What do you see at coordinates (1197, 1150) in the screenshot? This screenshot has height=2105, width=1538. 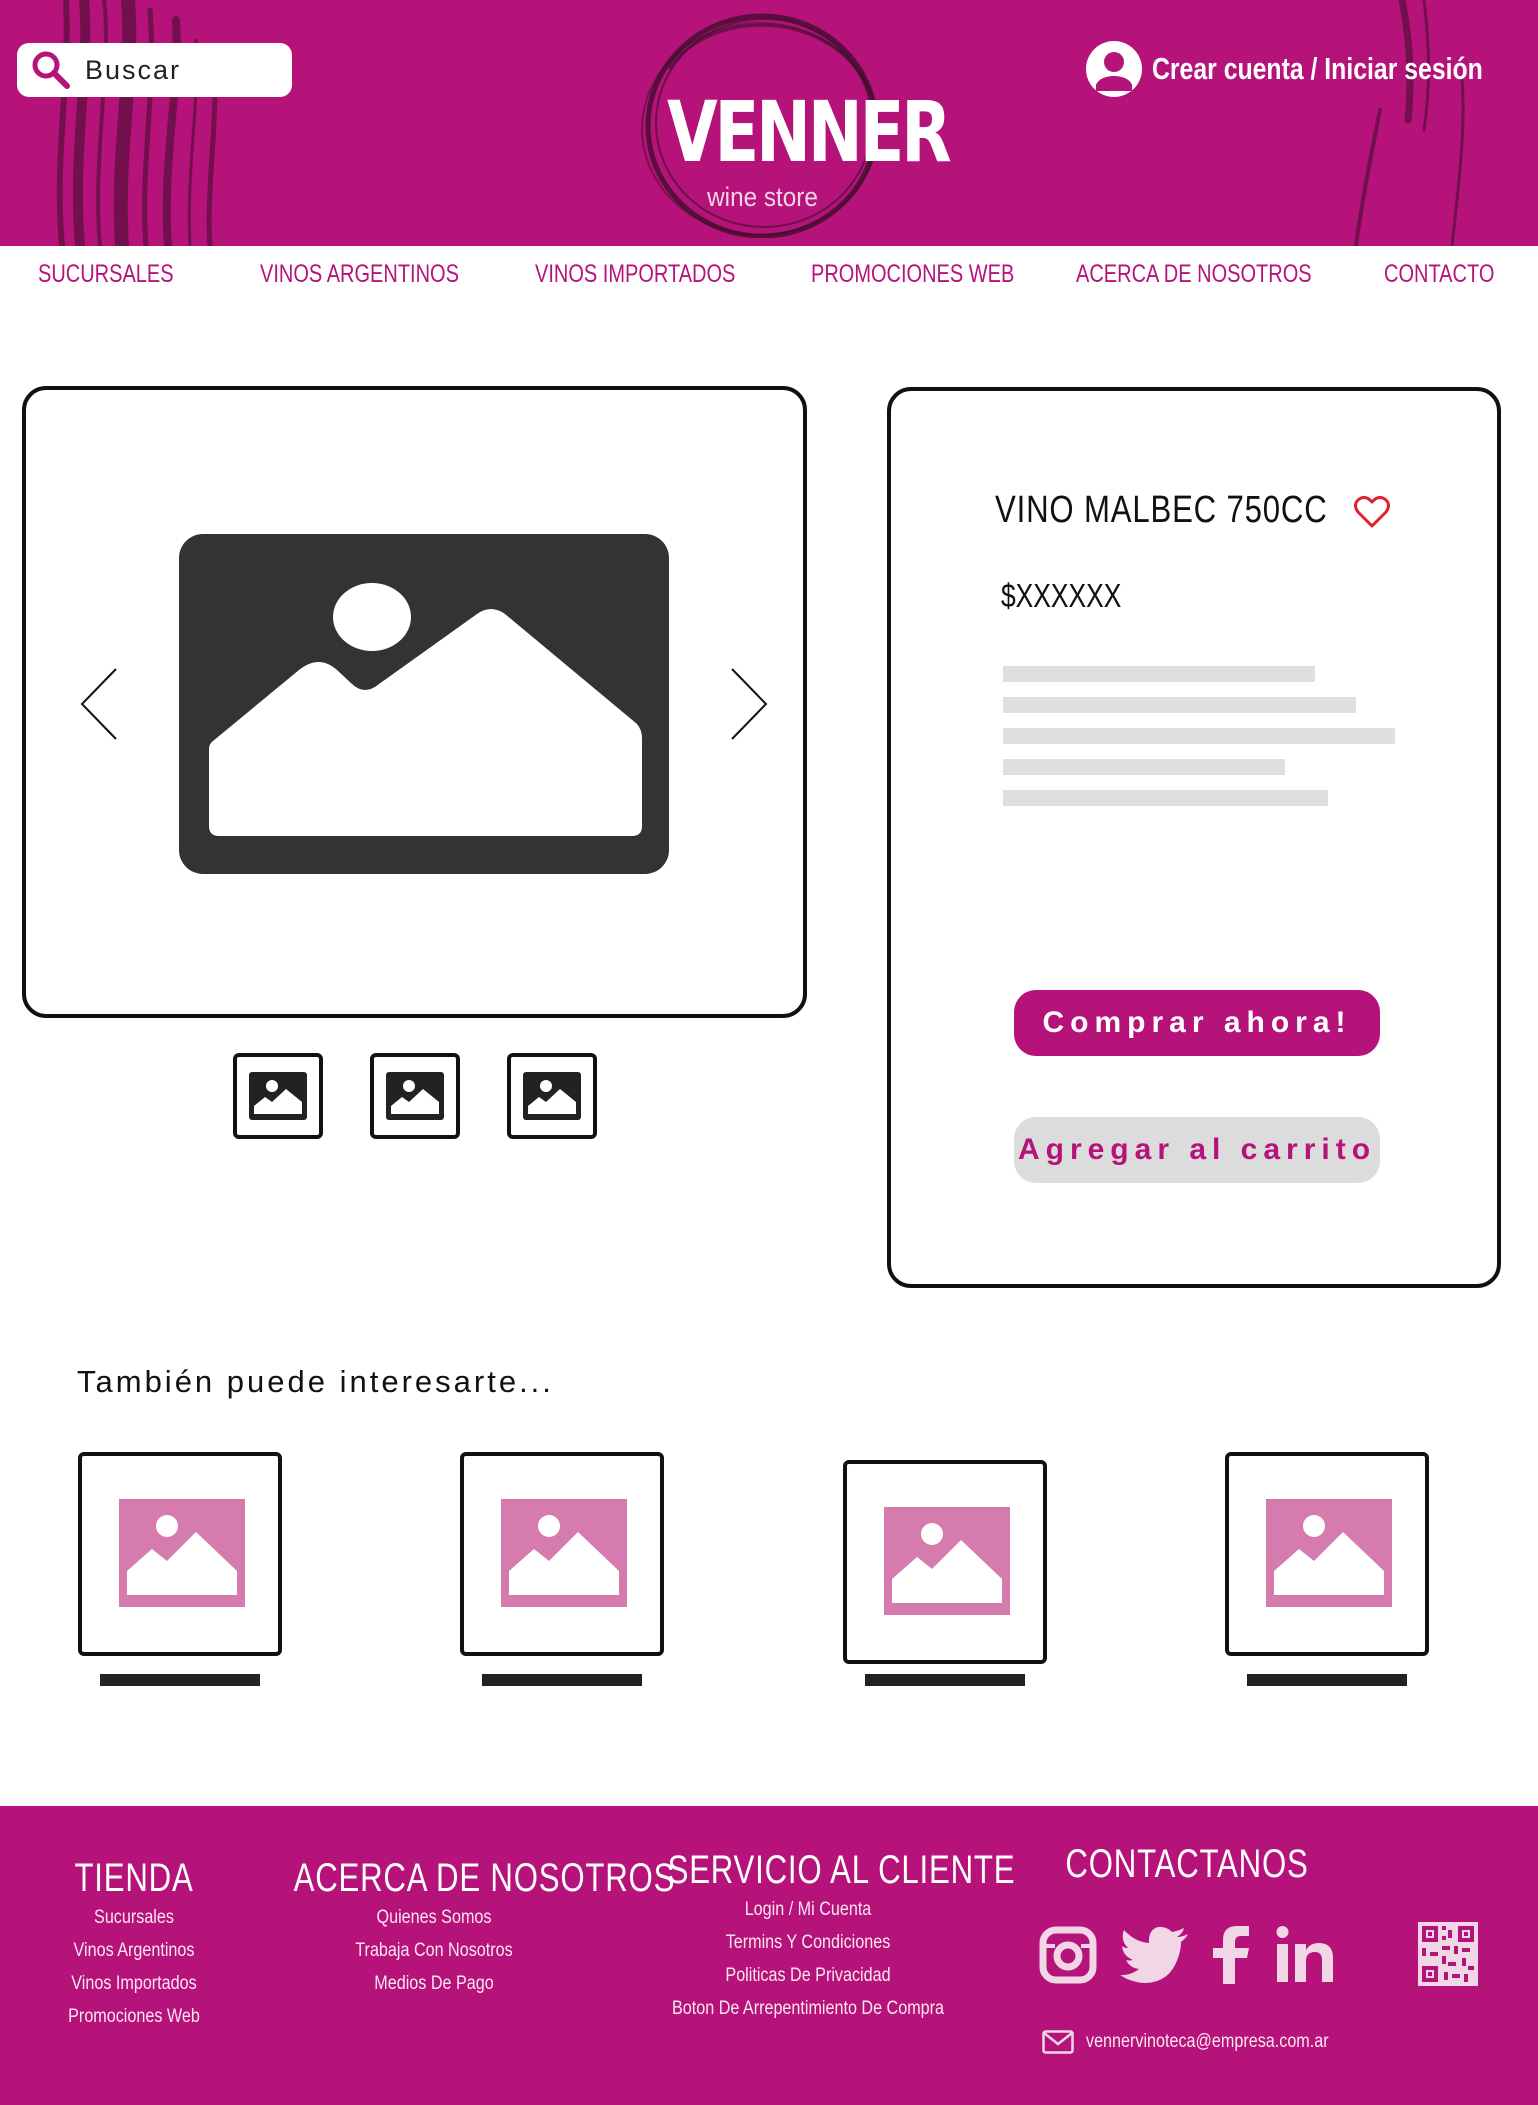 I see `add-to-cart-button: Agregar al carrito` at bounding box center [1197, 1150].